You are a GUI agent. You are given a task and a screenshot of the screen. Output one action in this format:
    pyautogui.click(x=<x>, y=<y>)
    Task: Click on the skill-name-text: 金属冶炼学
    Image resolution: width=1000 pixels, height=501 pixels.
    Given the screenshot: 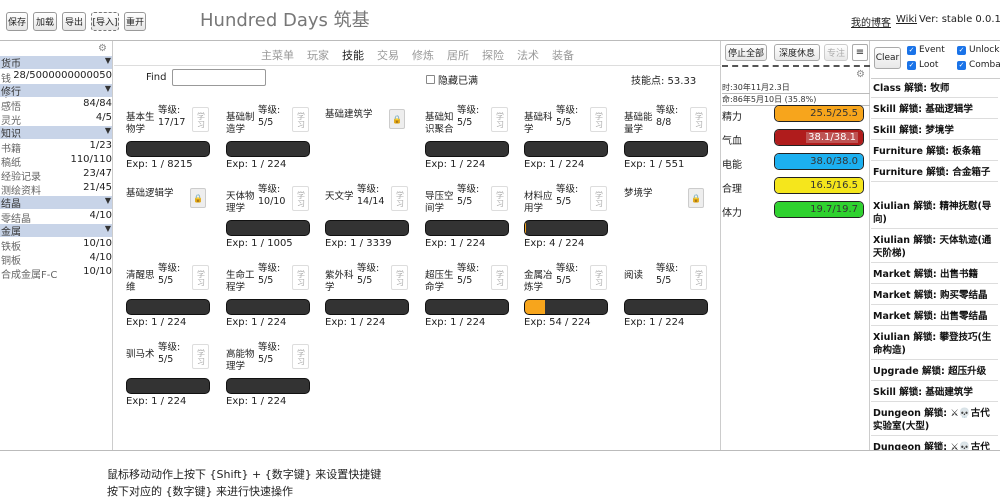 What is the action you would take?
    pyautogui.click(x=538, y=281)
    